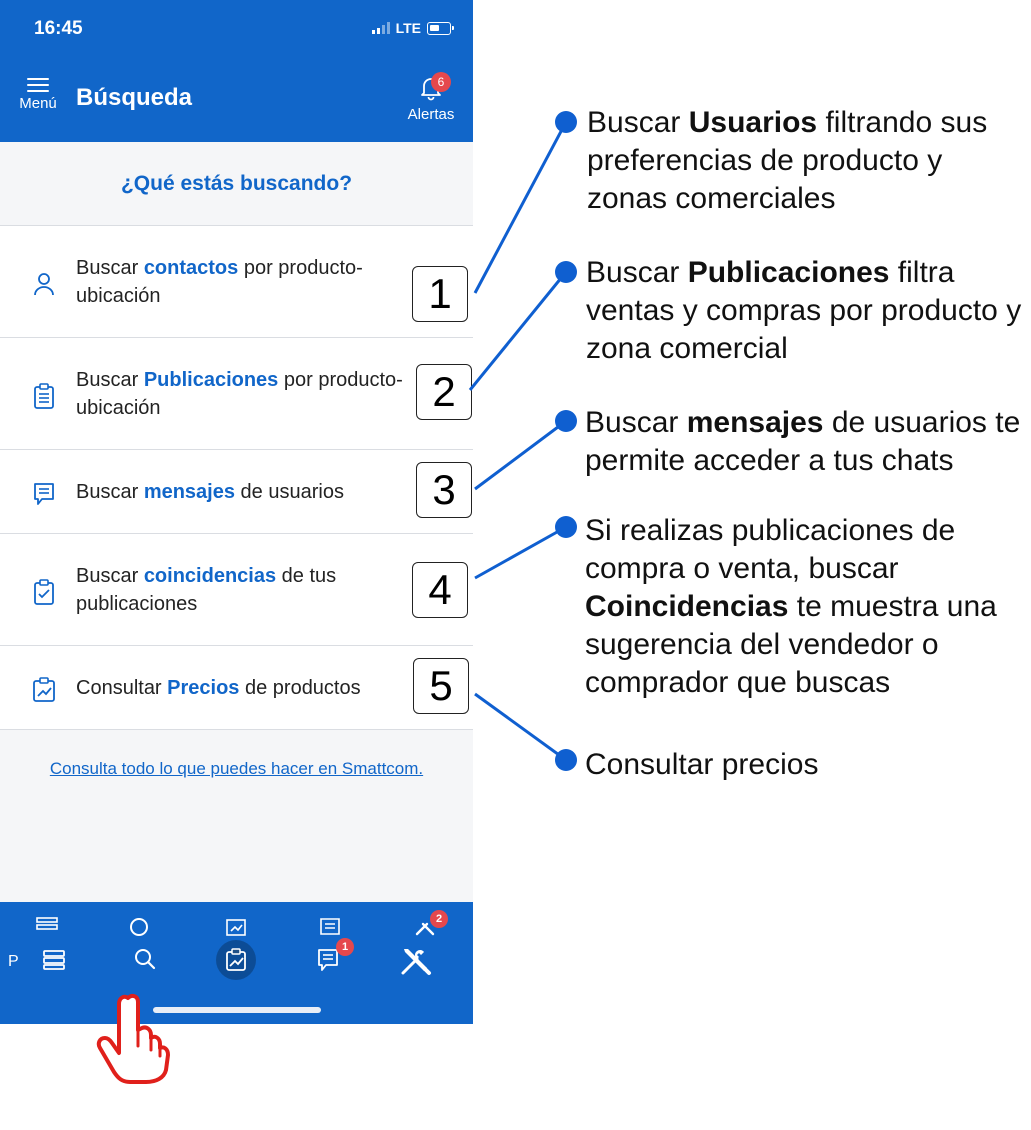  I want to click on user-icon, so click(44, 284).